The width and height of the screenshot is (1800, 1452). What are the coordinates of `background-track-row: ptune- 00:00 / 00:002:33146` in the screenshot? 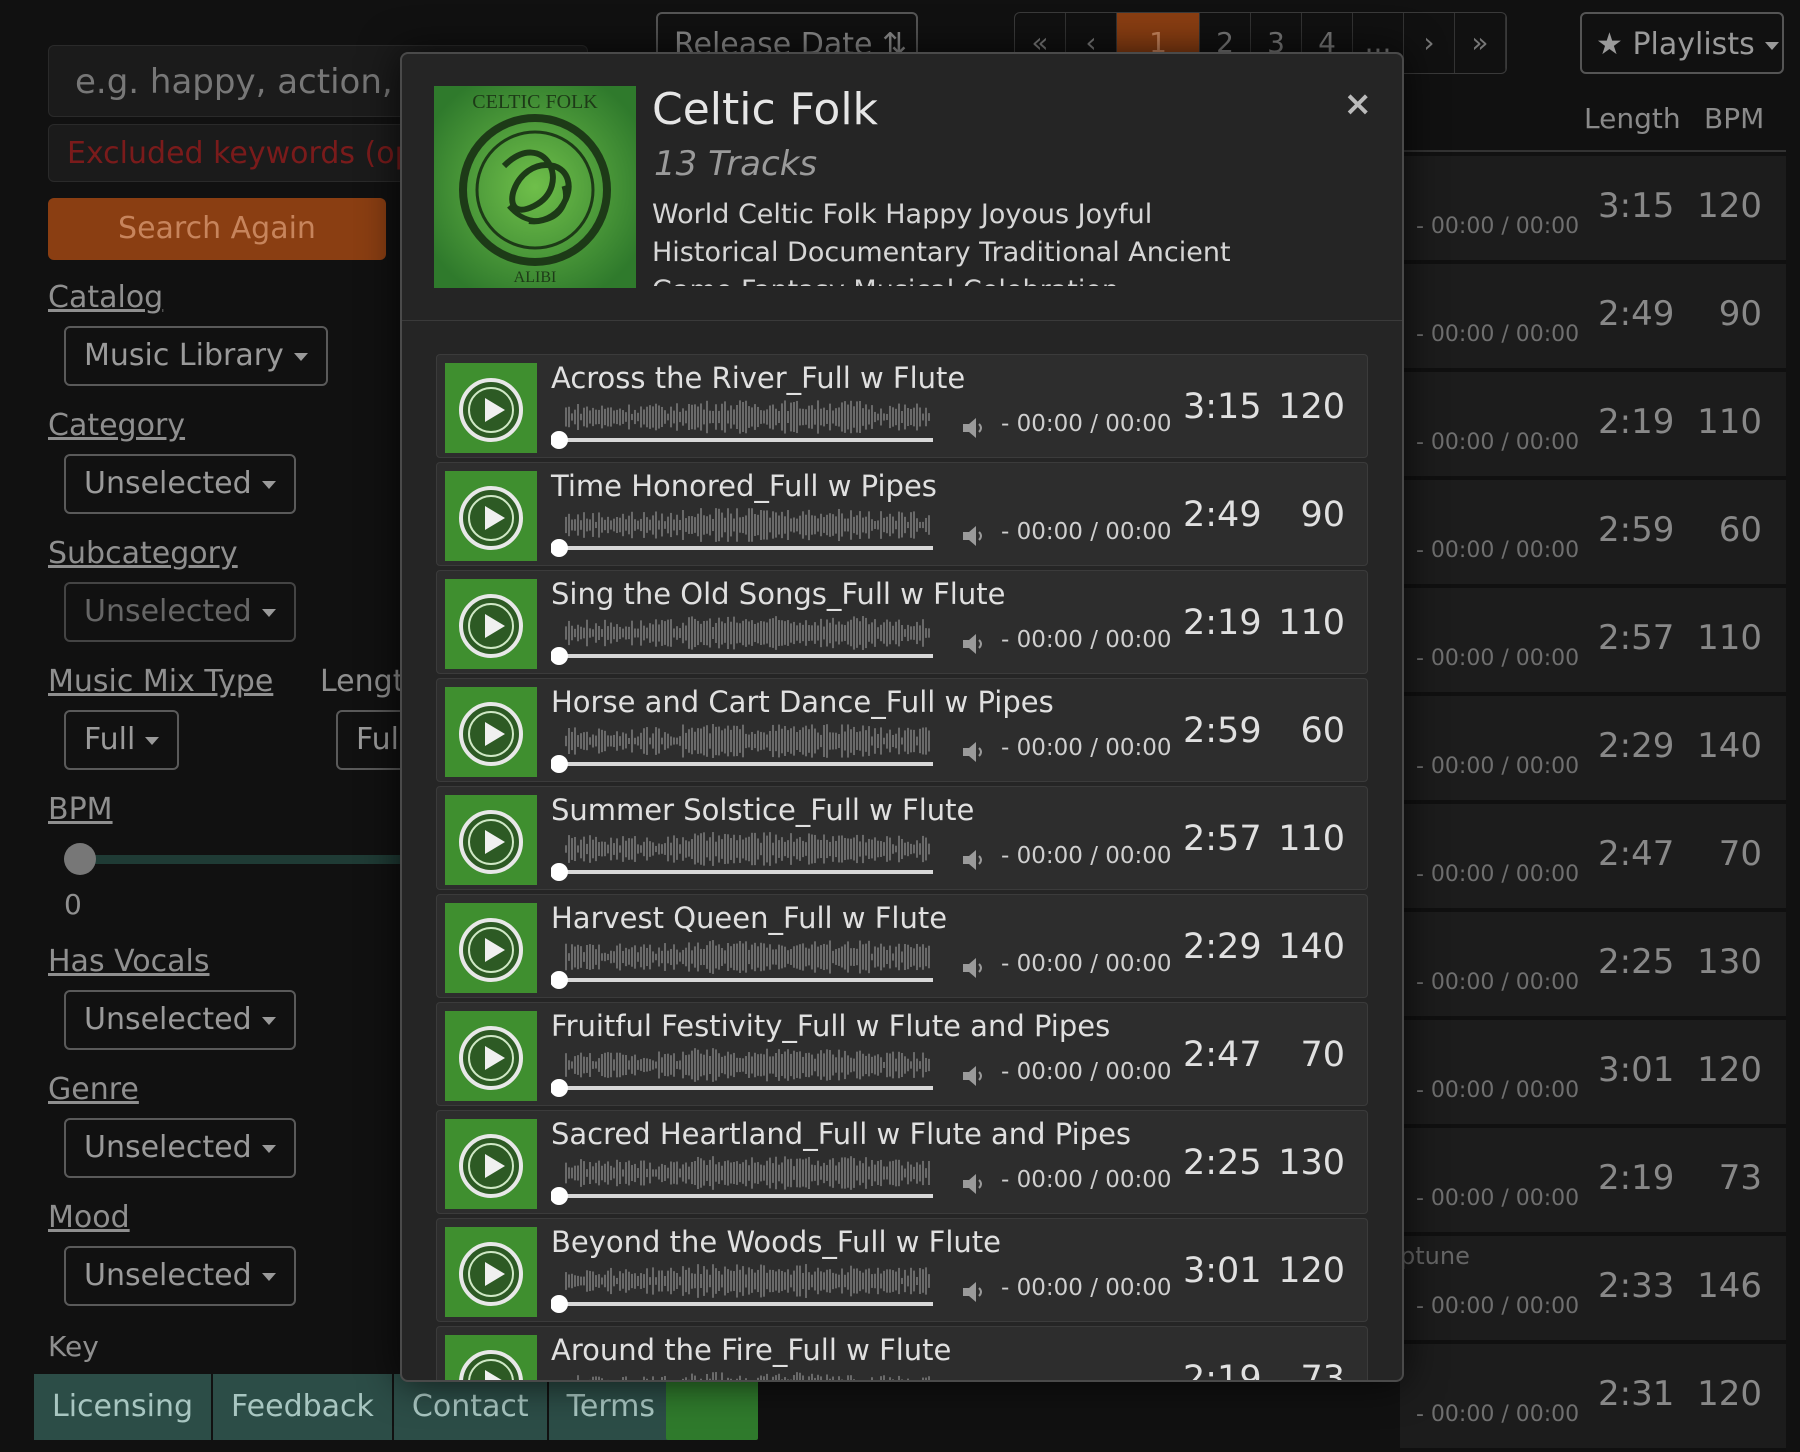 It's located at (1593, 1290).